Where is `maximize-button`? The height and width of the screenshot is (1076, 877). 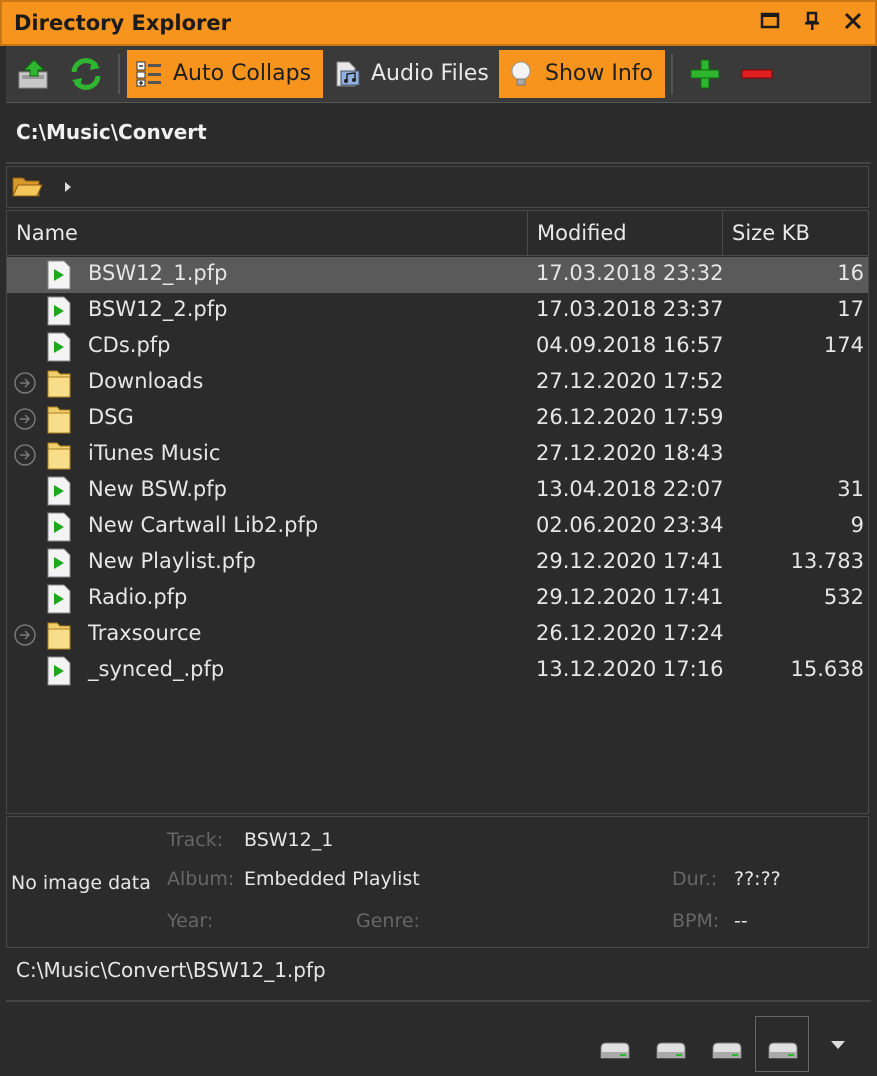 maximize-button is located at coordinates (770, 23).